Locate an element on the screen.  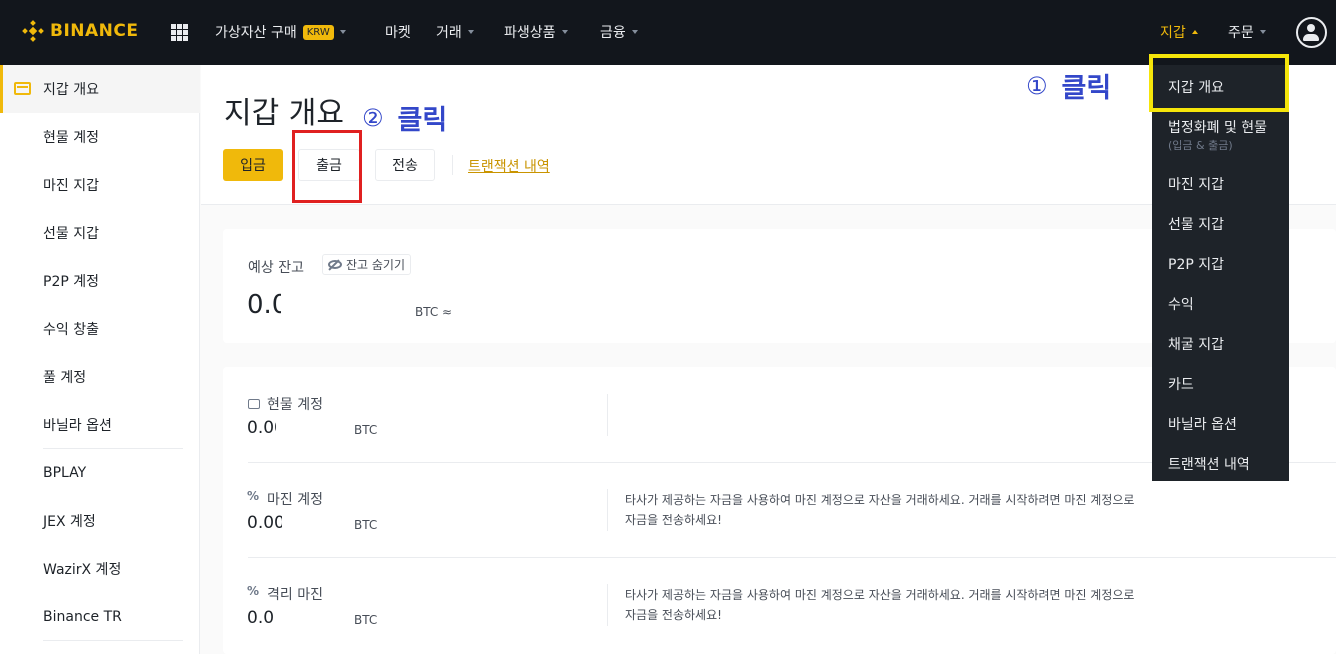
sidebar-item-label: BPLAY is located at coordinates (65, 473).